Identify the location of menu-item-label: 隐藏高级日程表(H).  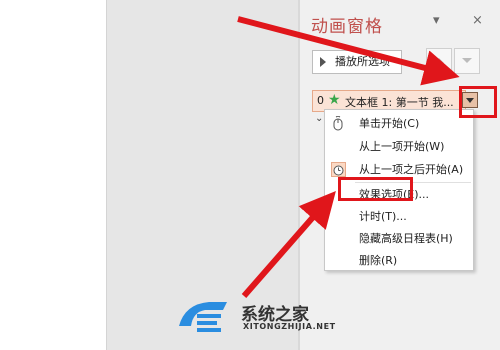
(406, 238).